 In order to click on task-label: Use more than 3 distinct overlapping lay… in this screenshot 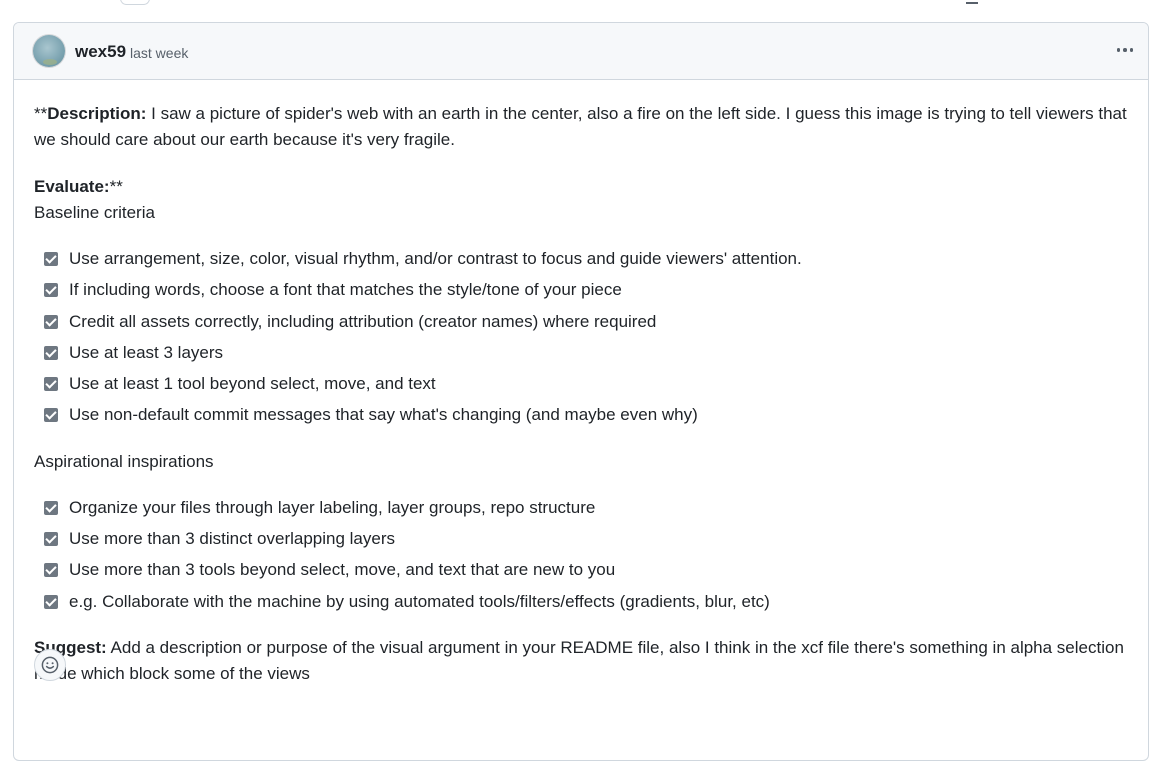, I will do `click(232, 538)`.